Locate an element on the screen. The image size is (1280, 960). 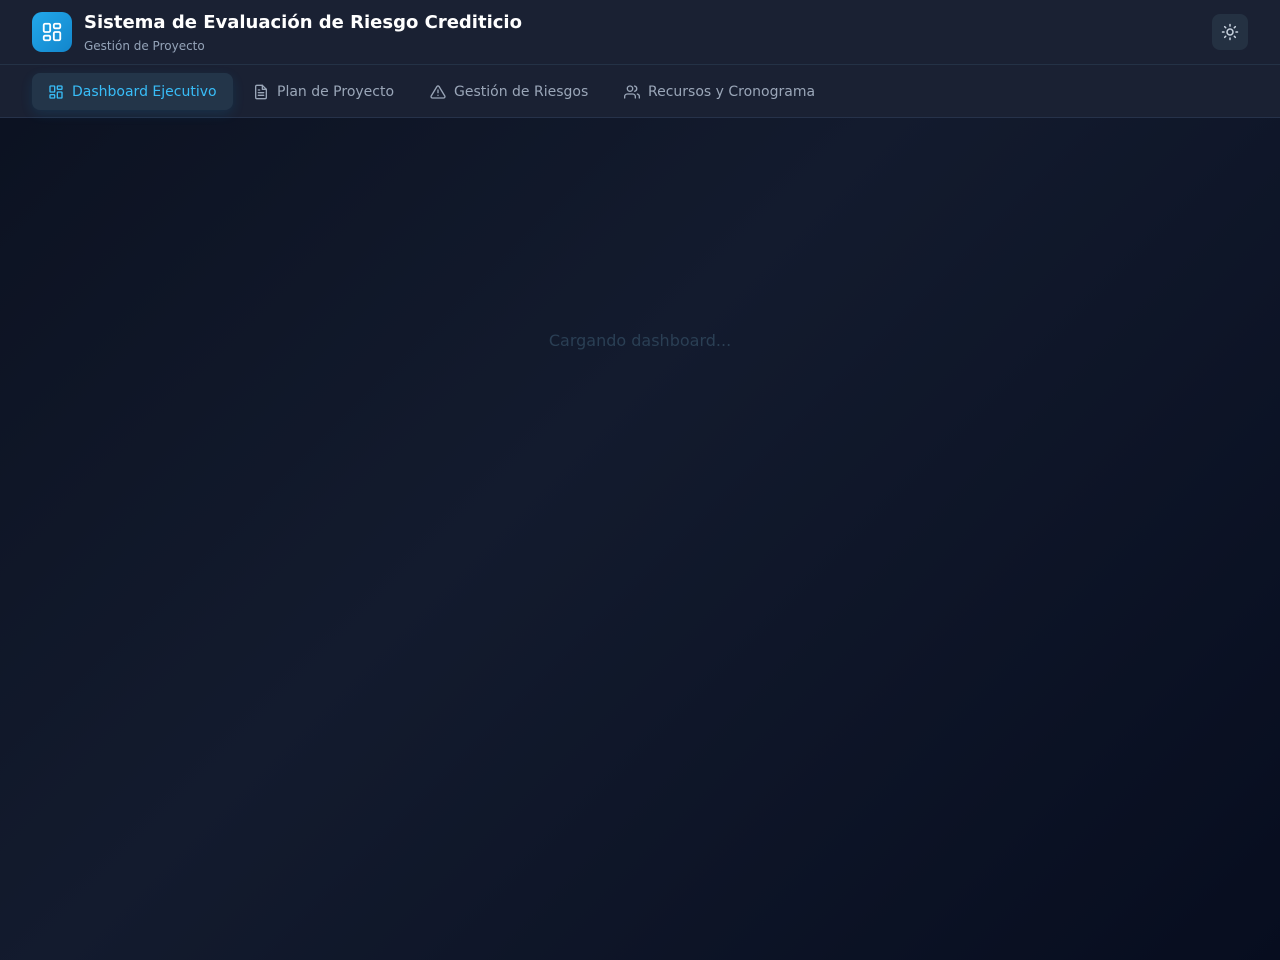
users-icon is located at coordinates (632, 91).